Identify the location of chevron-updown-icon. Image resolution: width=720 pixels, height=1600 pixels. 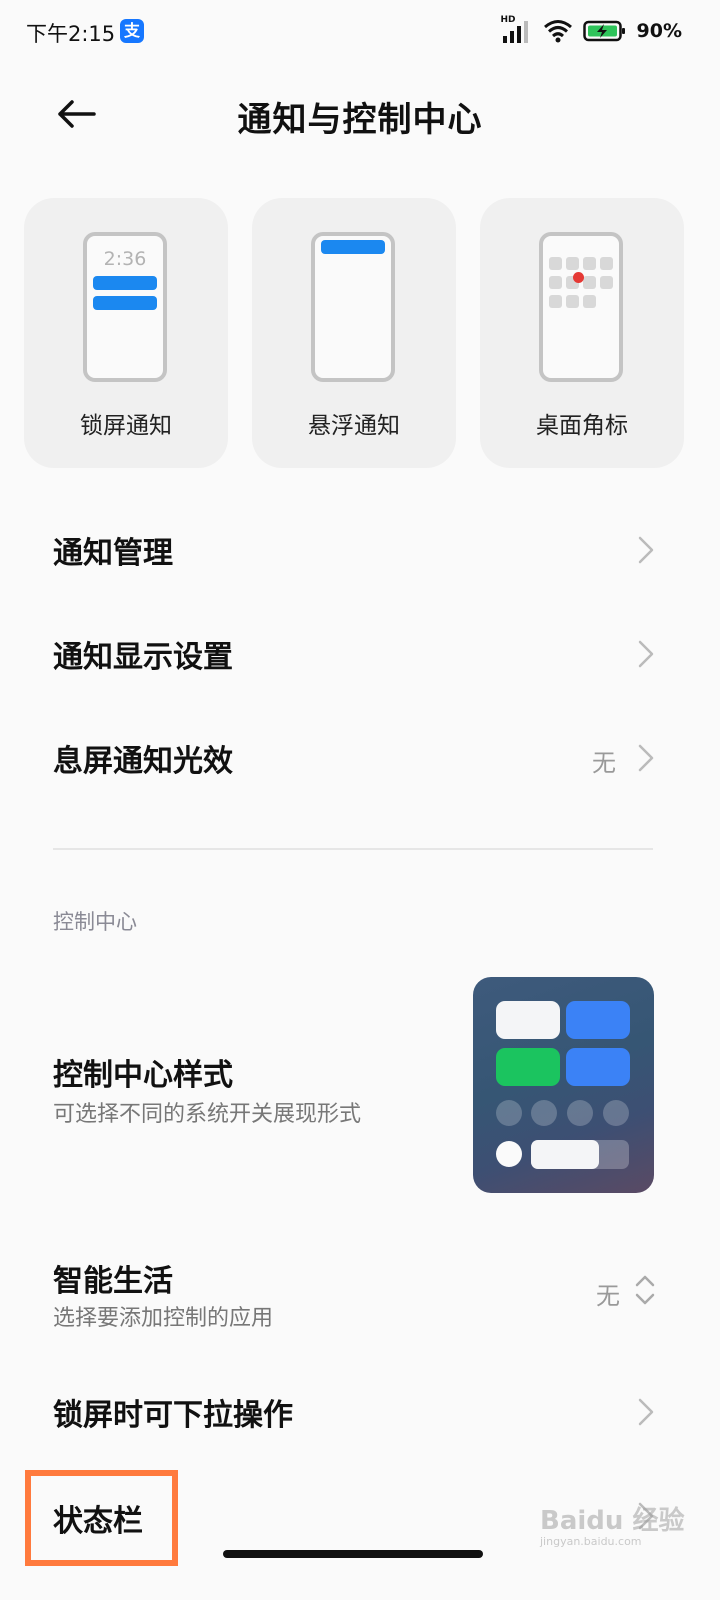
(645, 1290).